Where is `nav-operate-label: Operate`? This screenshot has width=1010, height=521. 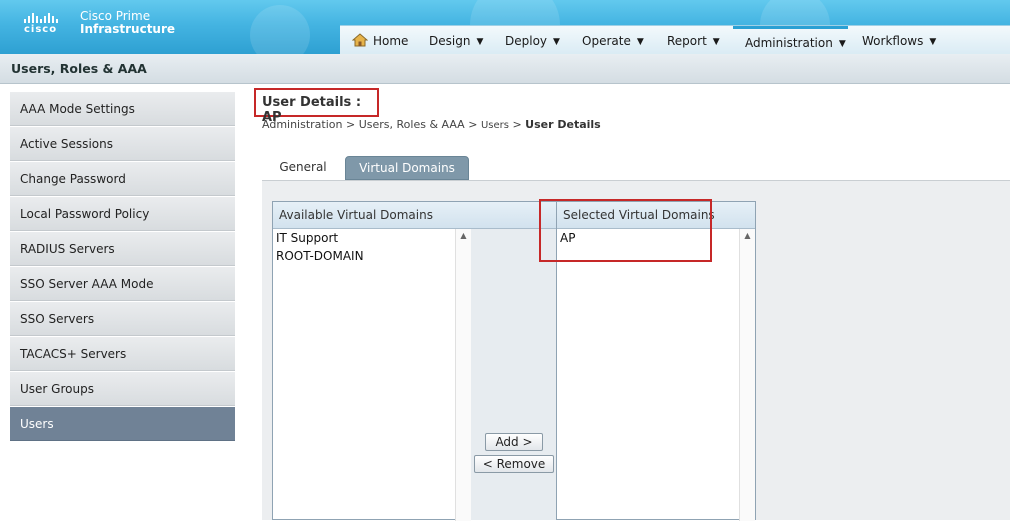 nav-operate-label: Operate is located at coordinates (606, 41).